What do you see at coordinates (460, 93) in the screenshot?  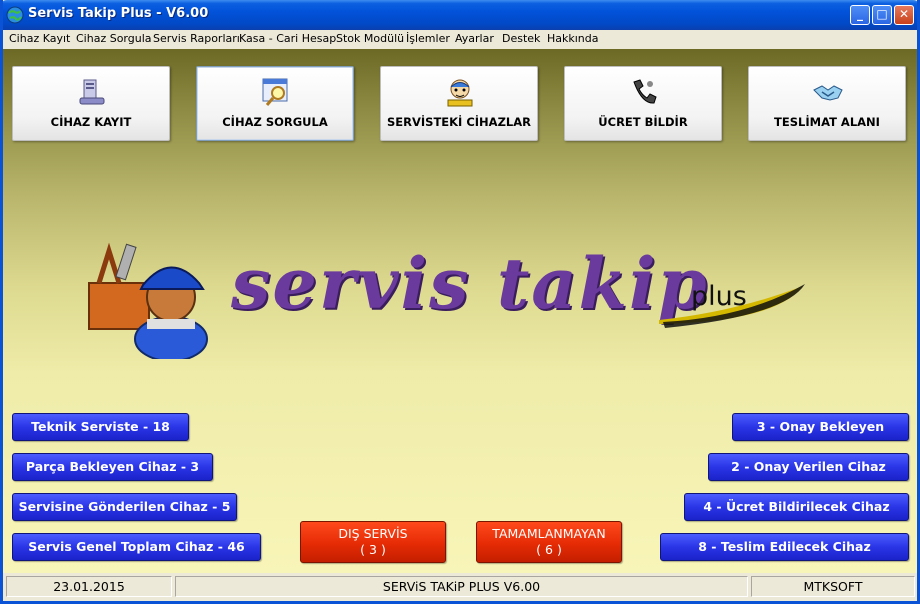 I see `technician-icon` at bounding box center [460, 93].